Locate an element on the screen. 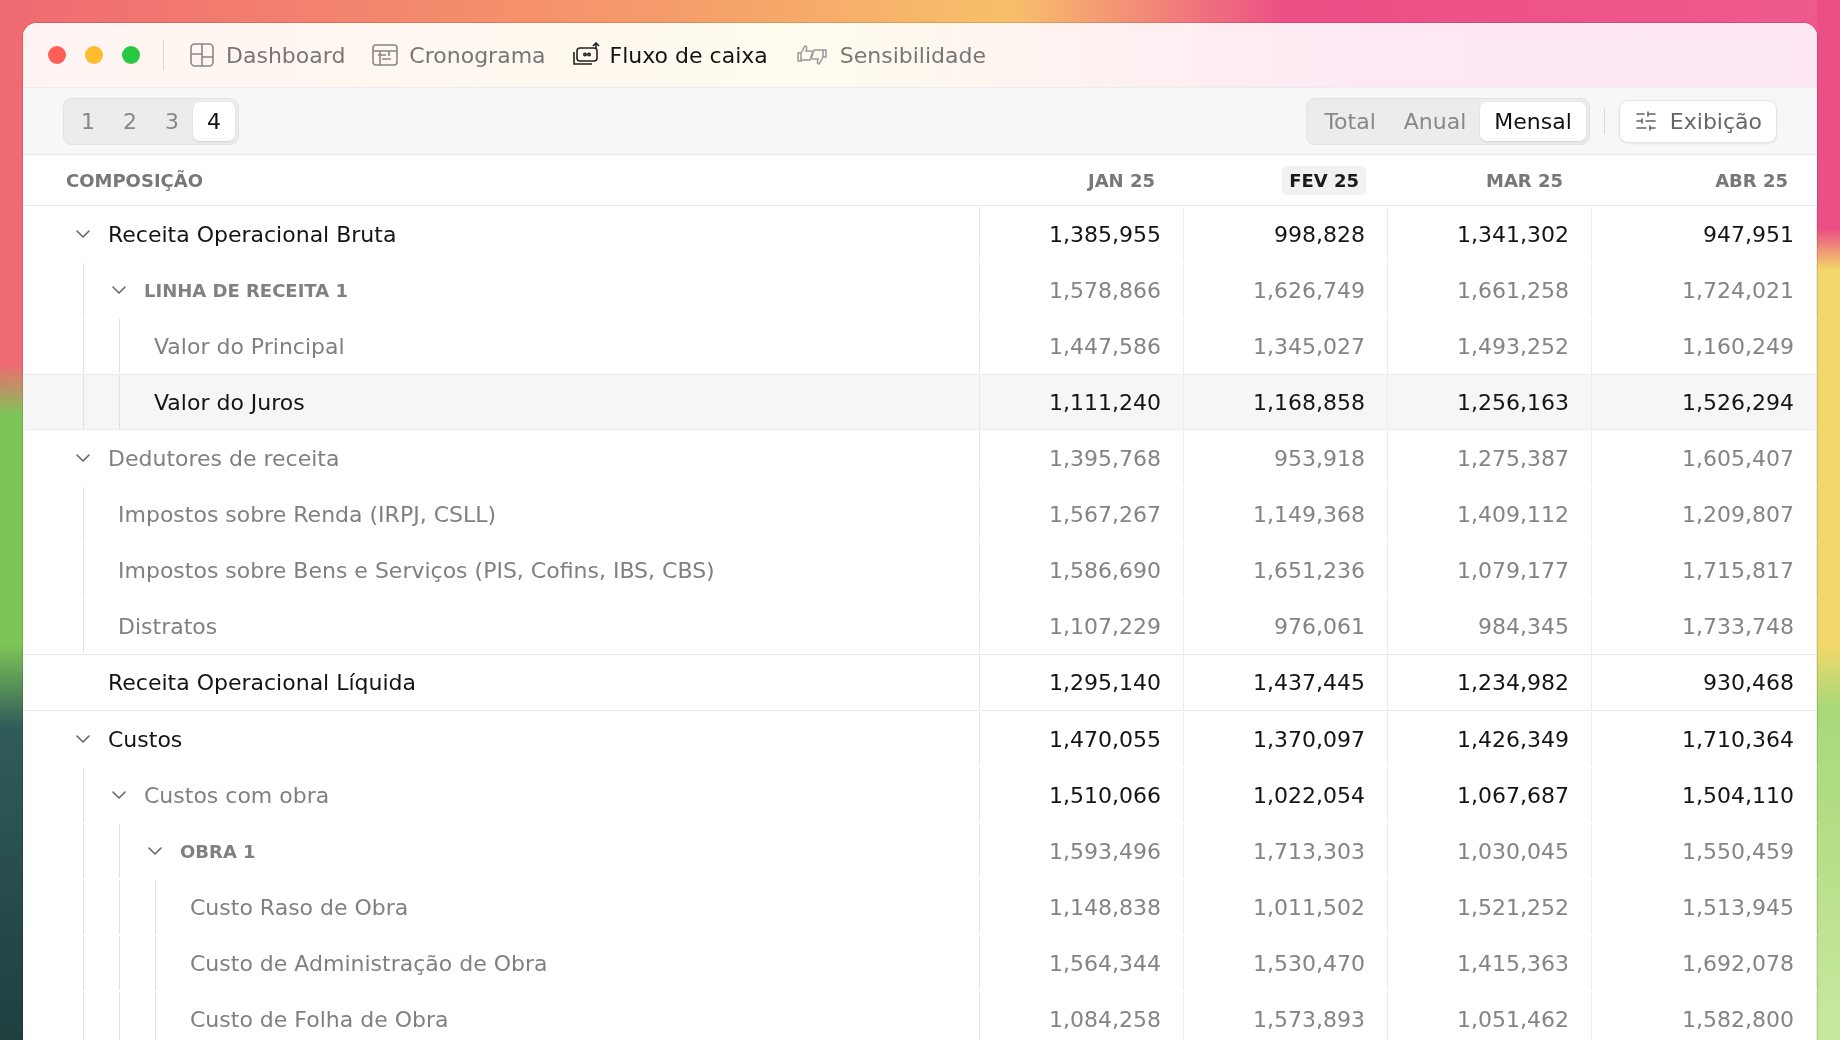 This screenshot has height=1040, width=1840. row-label: Receita Operacional Líquida is located at coordinates (262, 682).